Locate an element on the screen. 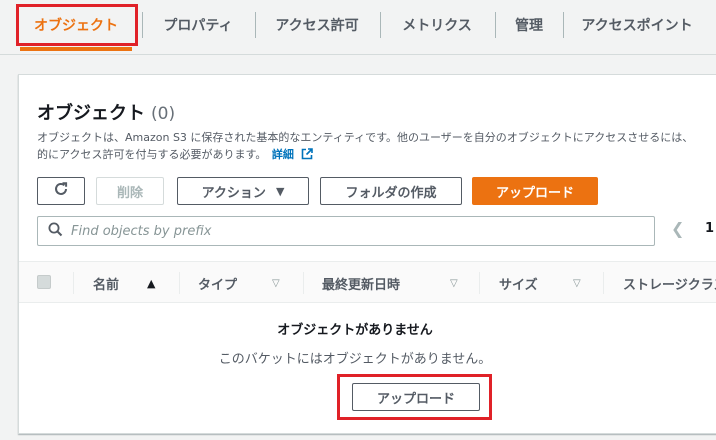 This screenshot has height=440, width=716. actions-label: アクション is located at coordinates (233, 193).